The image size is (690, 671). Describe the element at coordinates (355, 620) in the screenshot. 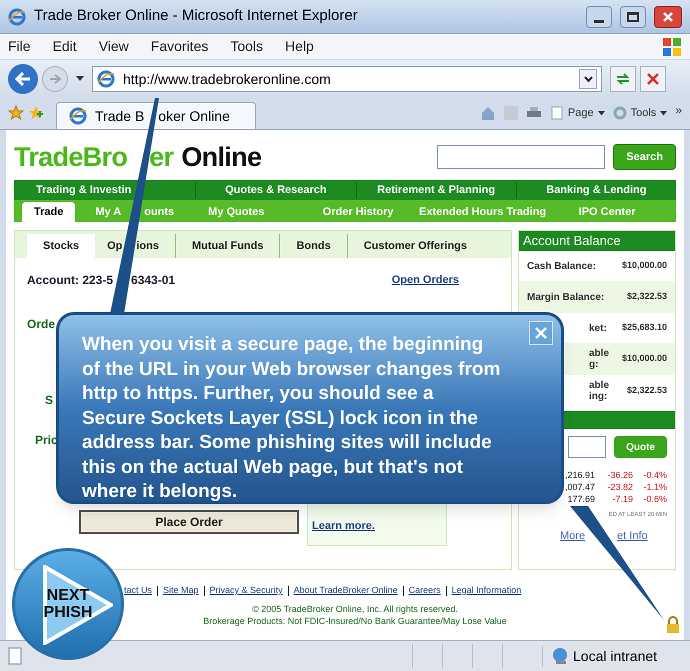

I see `disclaimer-text: Brokerage Products: Not FDIC-Insured/No Bank Guarantee/May Lose Value` at that location.